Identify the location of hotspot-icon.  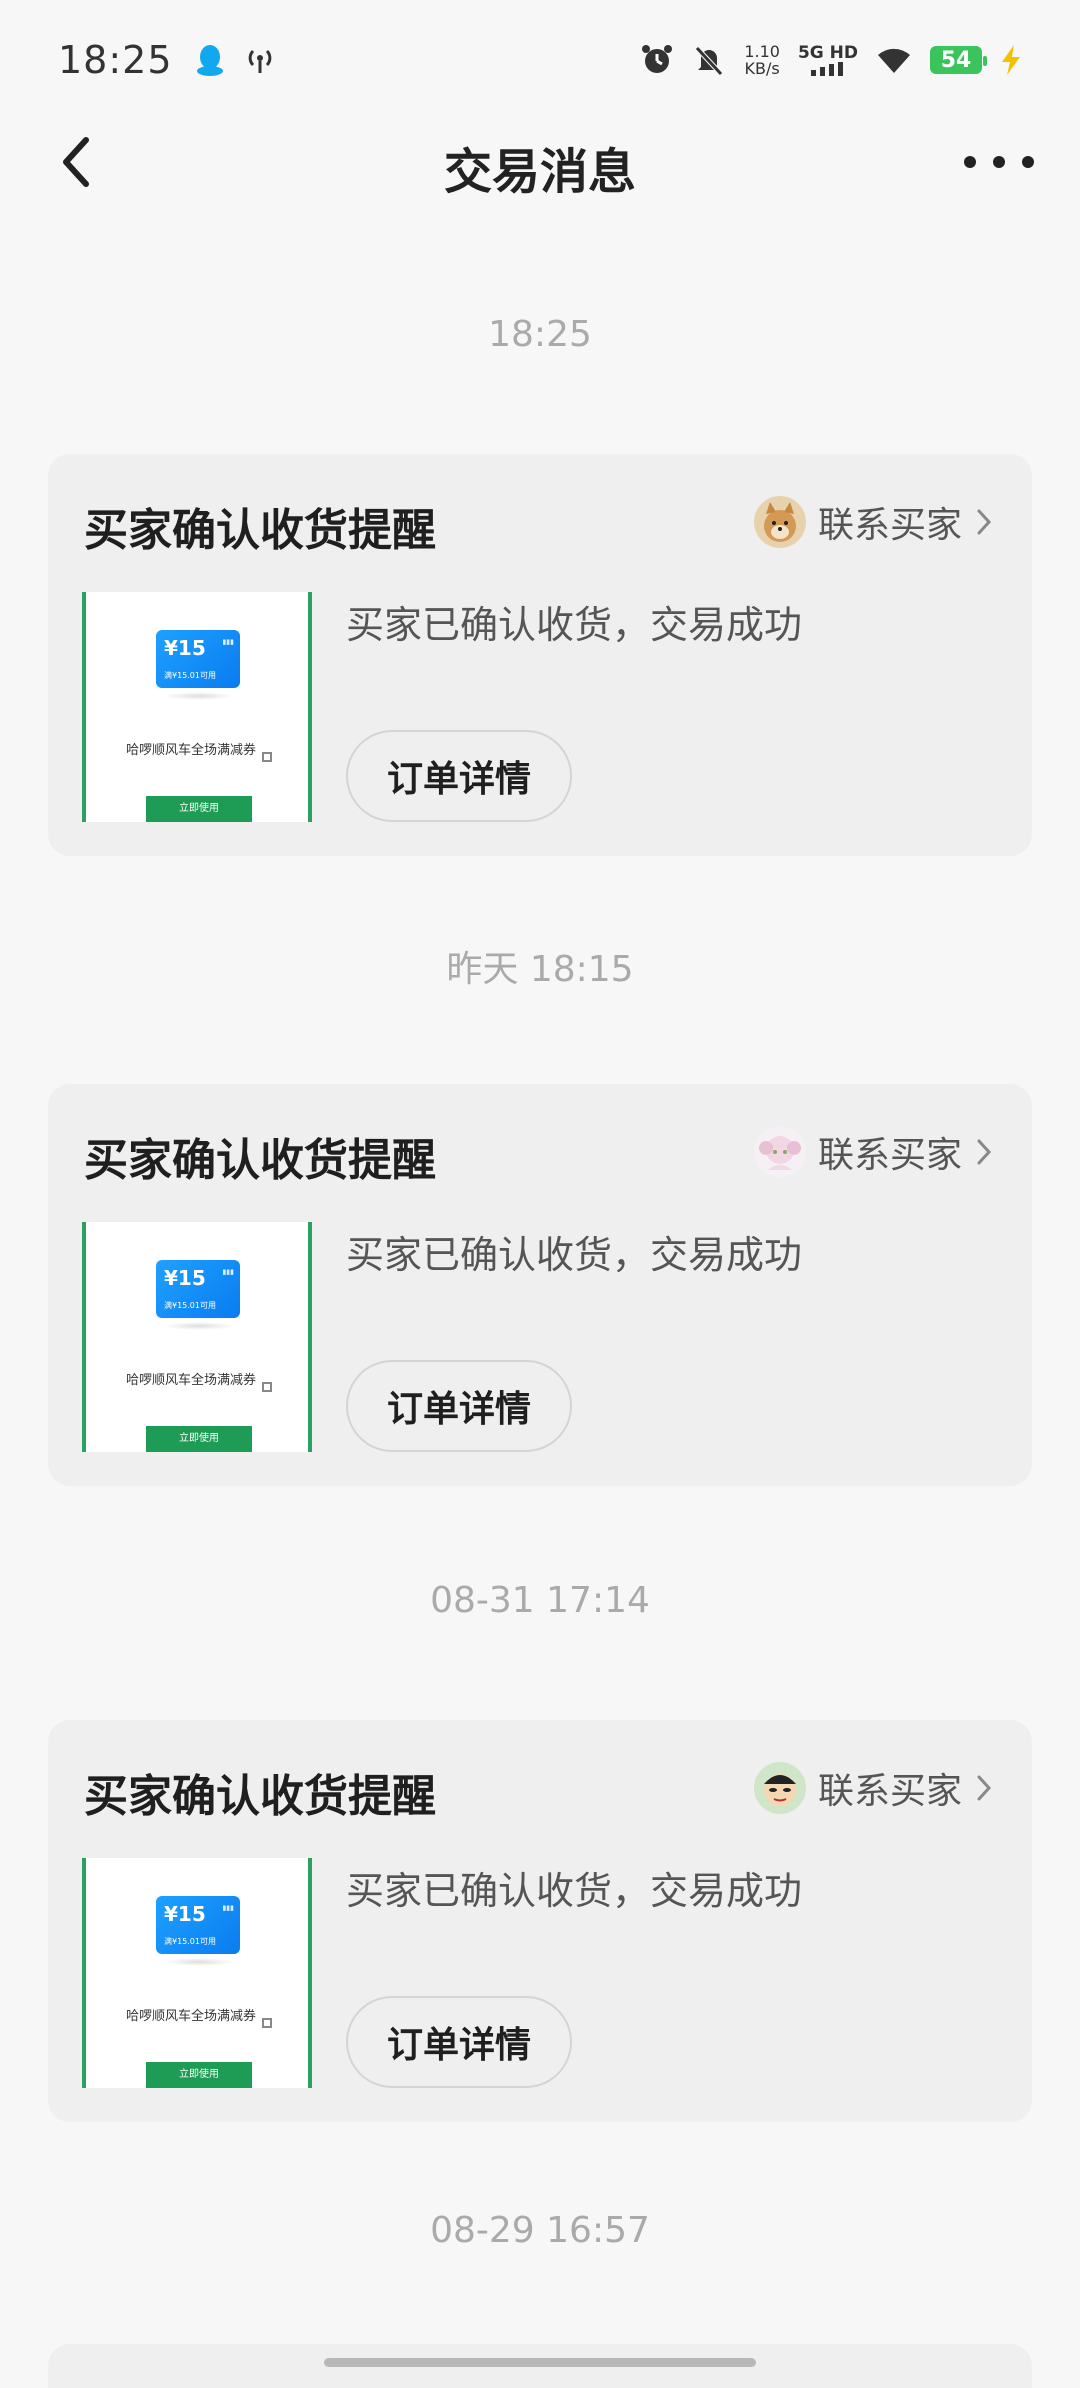
(259, 61).